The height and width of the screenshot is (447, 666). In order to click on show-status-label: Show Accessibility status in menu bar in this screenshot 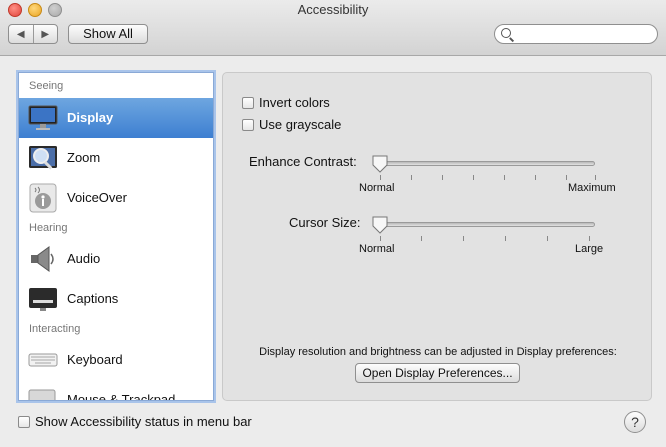, I will do `click(143, 421)`.